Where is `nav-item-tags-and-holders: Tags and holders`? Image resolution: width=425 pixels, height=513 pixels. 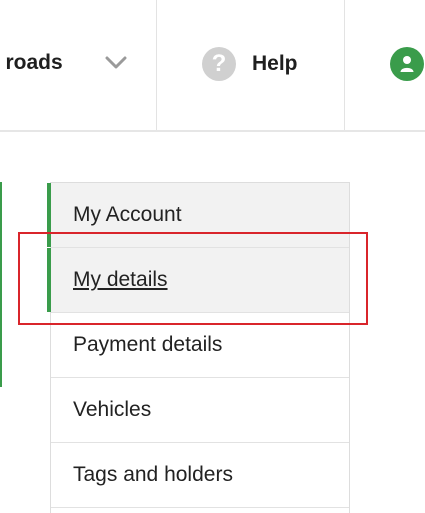
nav-item-tags-and-holders: Tags and holders is located at coordinates (200, 475).